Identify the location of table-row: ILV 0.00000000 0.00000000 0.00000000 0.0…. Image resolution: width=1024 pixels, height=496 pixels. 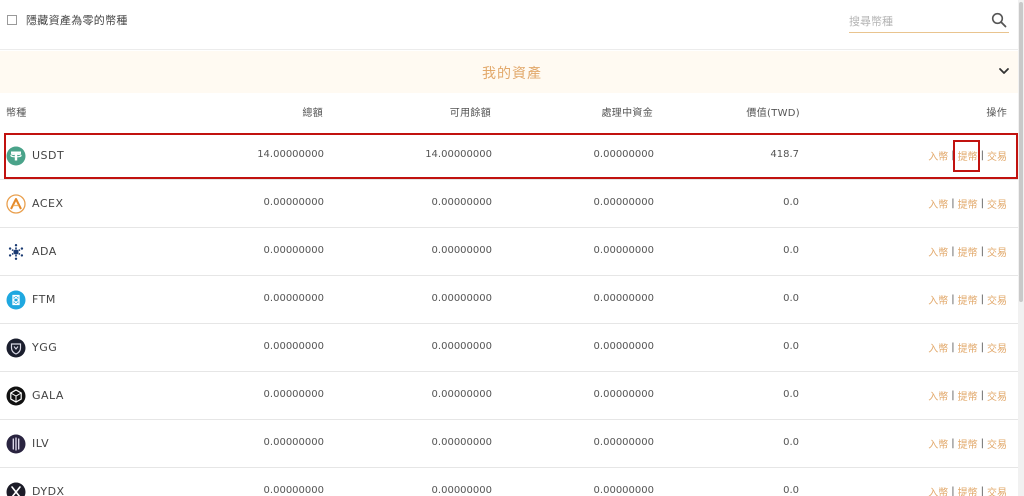
(509, 444).